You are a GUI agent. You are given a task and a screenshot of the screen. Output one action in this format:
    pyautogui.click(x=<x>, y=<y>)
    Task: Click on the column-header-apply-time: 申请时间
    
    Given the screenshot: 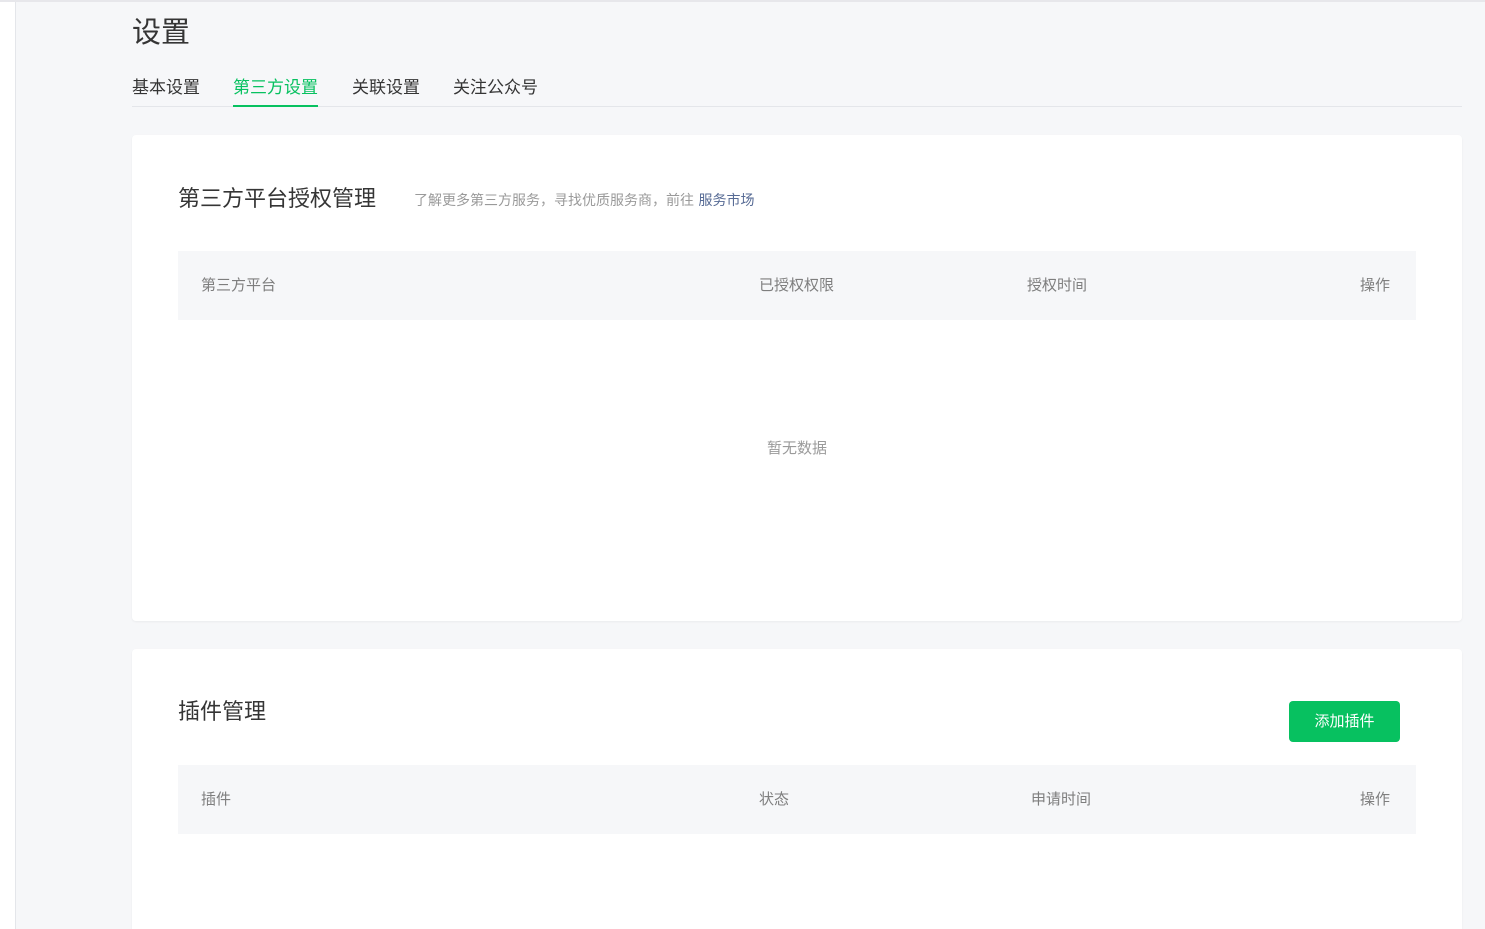 What is the action you would take?
    pyautogui.click(x=1061, y=799)
    